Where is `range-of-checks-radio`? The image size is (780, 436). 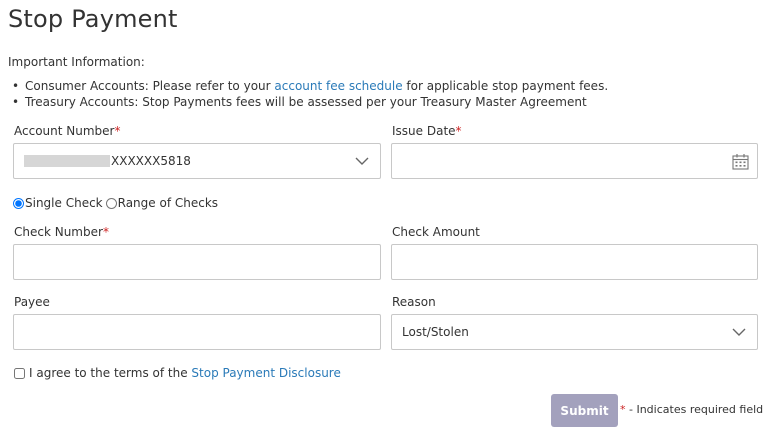
range-of-checks-radio is located at coordinates (111, 203).